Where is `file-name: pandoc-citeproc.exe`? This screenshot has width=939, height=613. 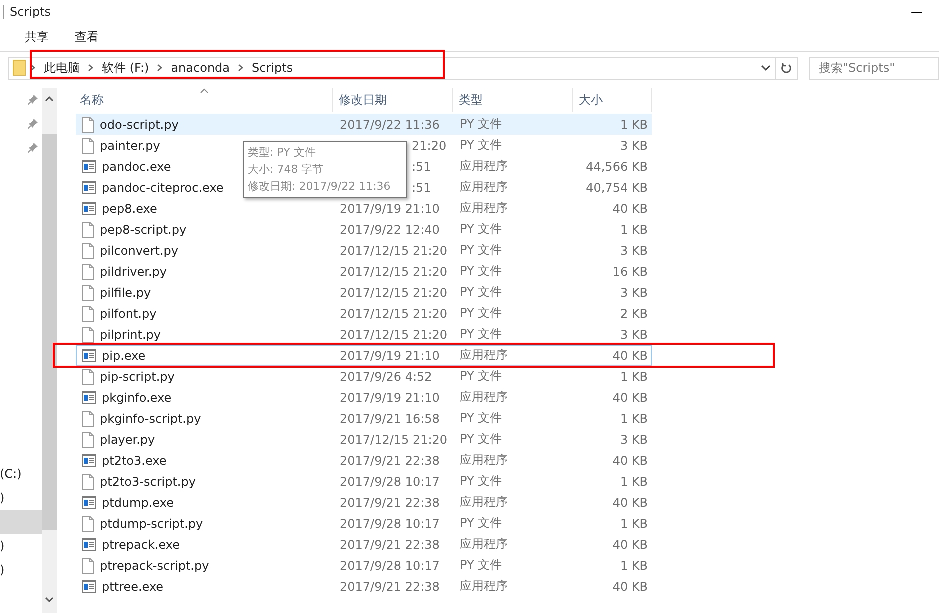 file-name: pandoc-citeproc.exe is located at coordinates (163, 187).